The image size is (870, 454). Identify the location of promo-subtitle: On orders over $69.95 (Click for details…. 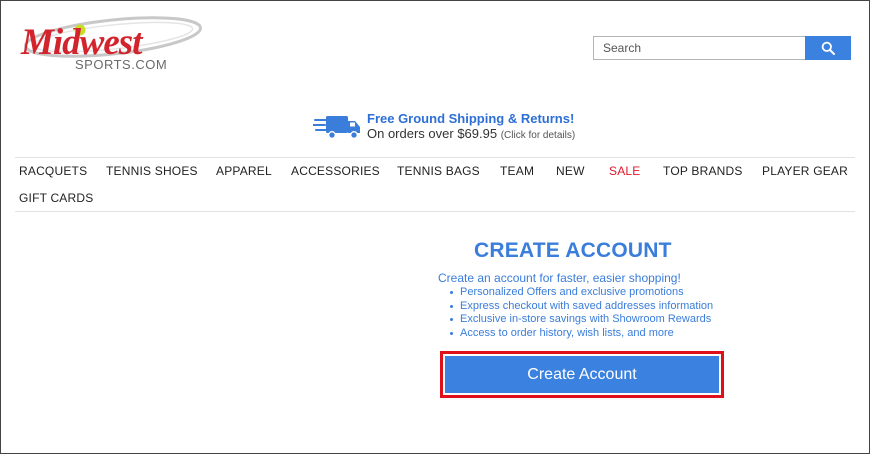
(471, 134).